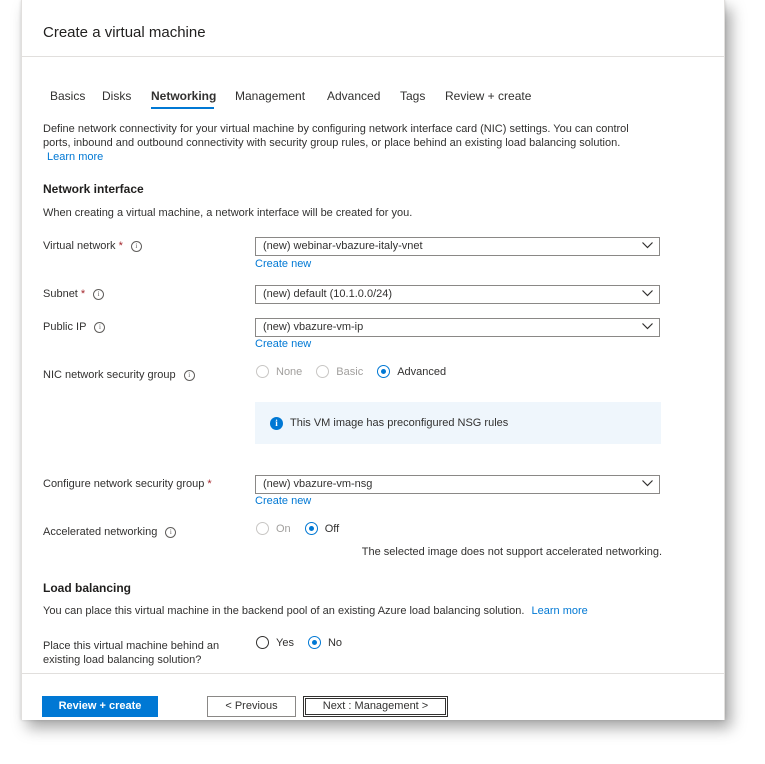  What do you see at coordinates (65, 327) in the screenshot?
I see `public-ip-label: Public IP` at bounding box center [65, 327].